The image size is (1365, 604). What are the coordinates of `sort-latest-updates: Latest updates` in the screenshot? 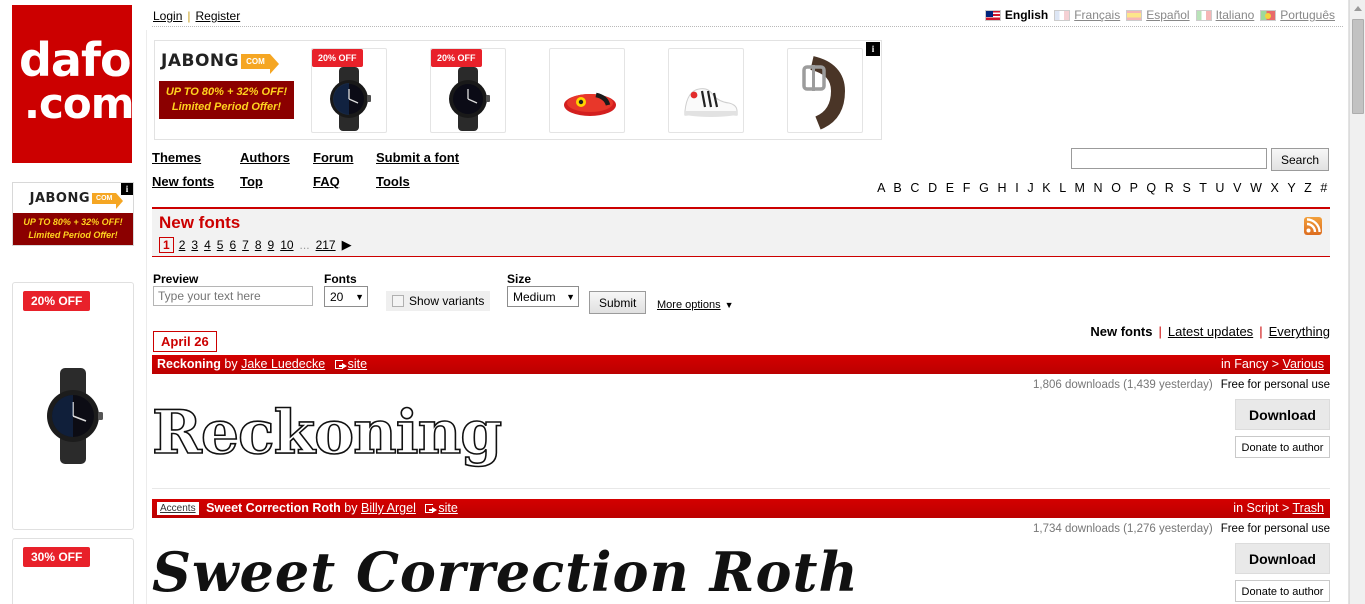 It's located at (1210, 331).